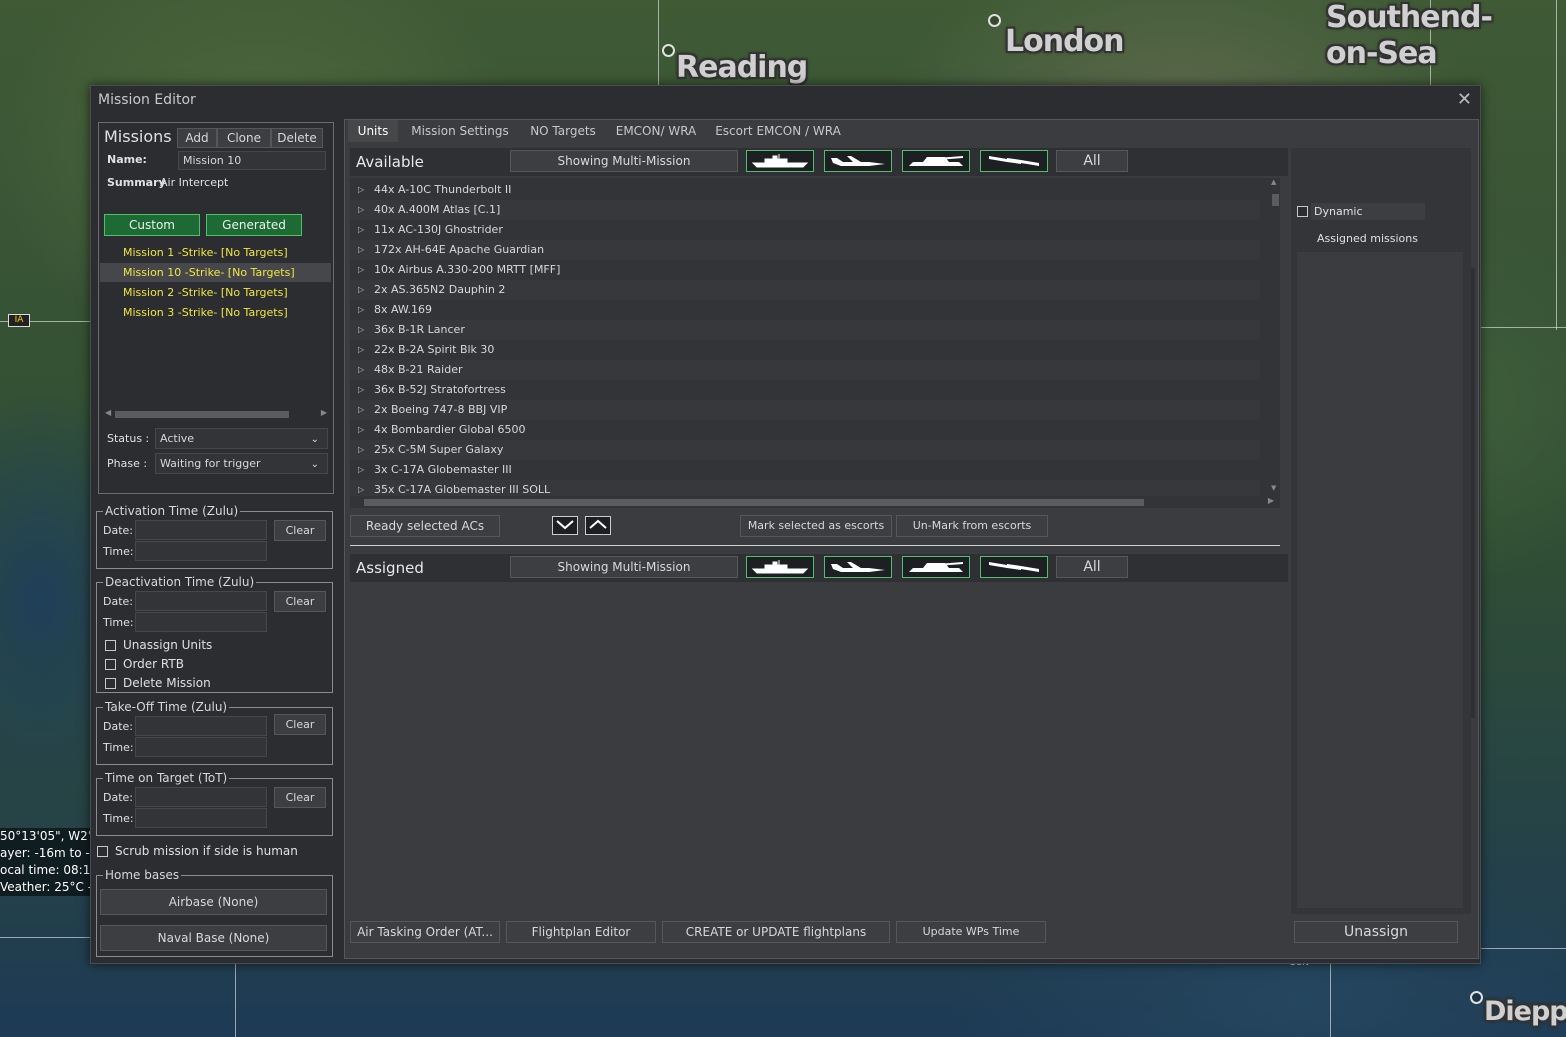 This screenshot has height=1037, width=1566. Describe the element at coordinates (1376, 932) in the screenshot. I see `unassign-button: Unassign` at that location.